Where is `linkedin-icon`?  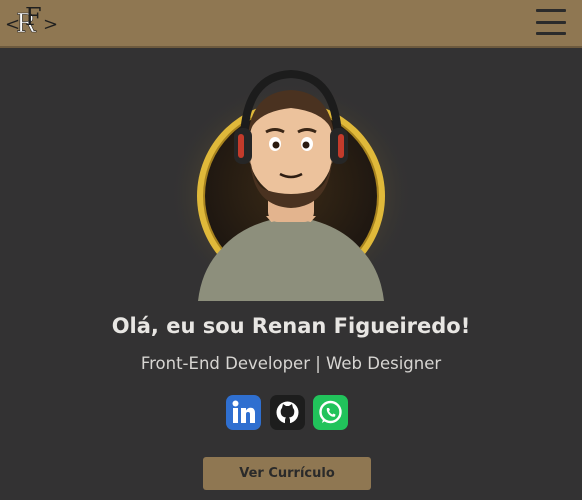 linkedin-icon is located at coordinates (243, 412).